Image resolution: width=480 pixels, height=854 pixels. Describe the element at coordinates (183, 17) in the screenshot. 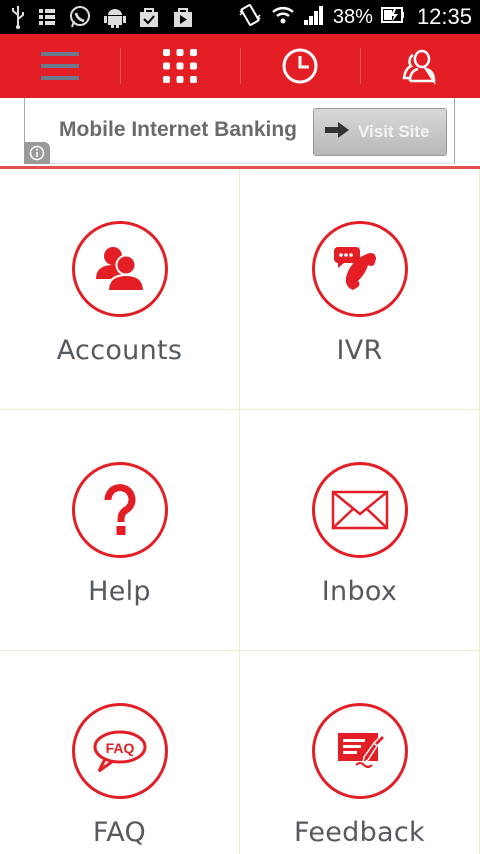

I see `play-store-icon` at that location.